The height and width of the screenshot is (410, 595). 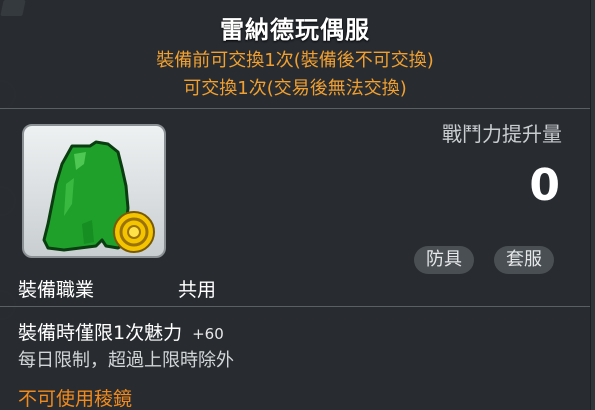 I want to click on charm-stat-label: 裝備時僅限1次魅力, so click(x=100, y=333).